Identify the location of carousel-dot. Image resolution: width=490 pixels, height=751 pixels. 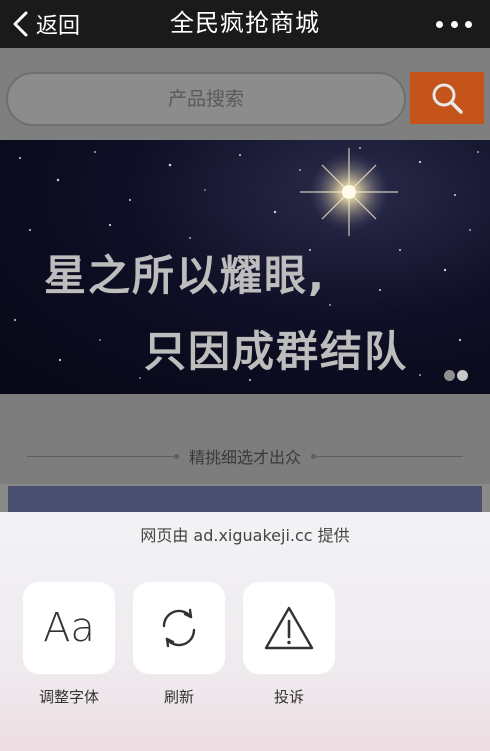
(449, 375).